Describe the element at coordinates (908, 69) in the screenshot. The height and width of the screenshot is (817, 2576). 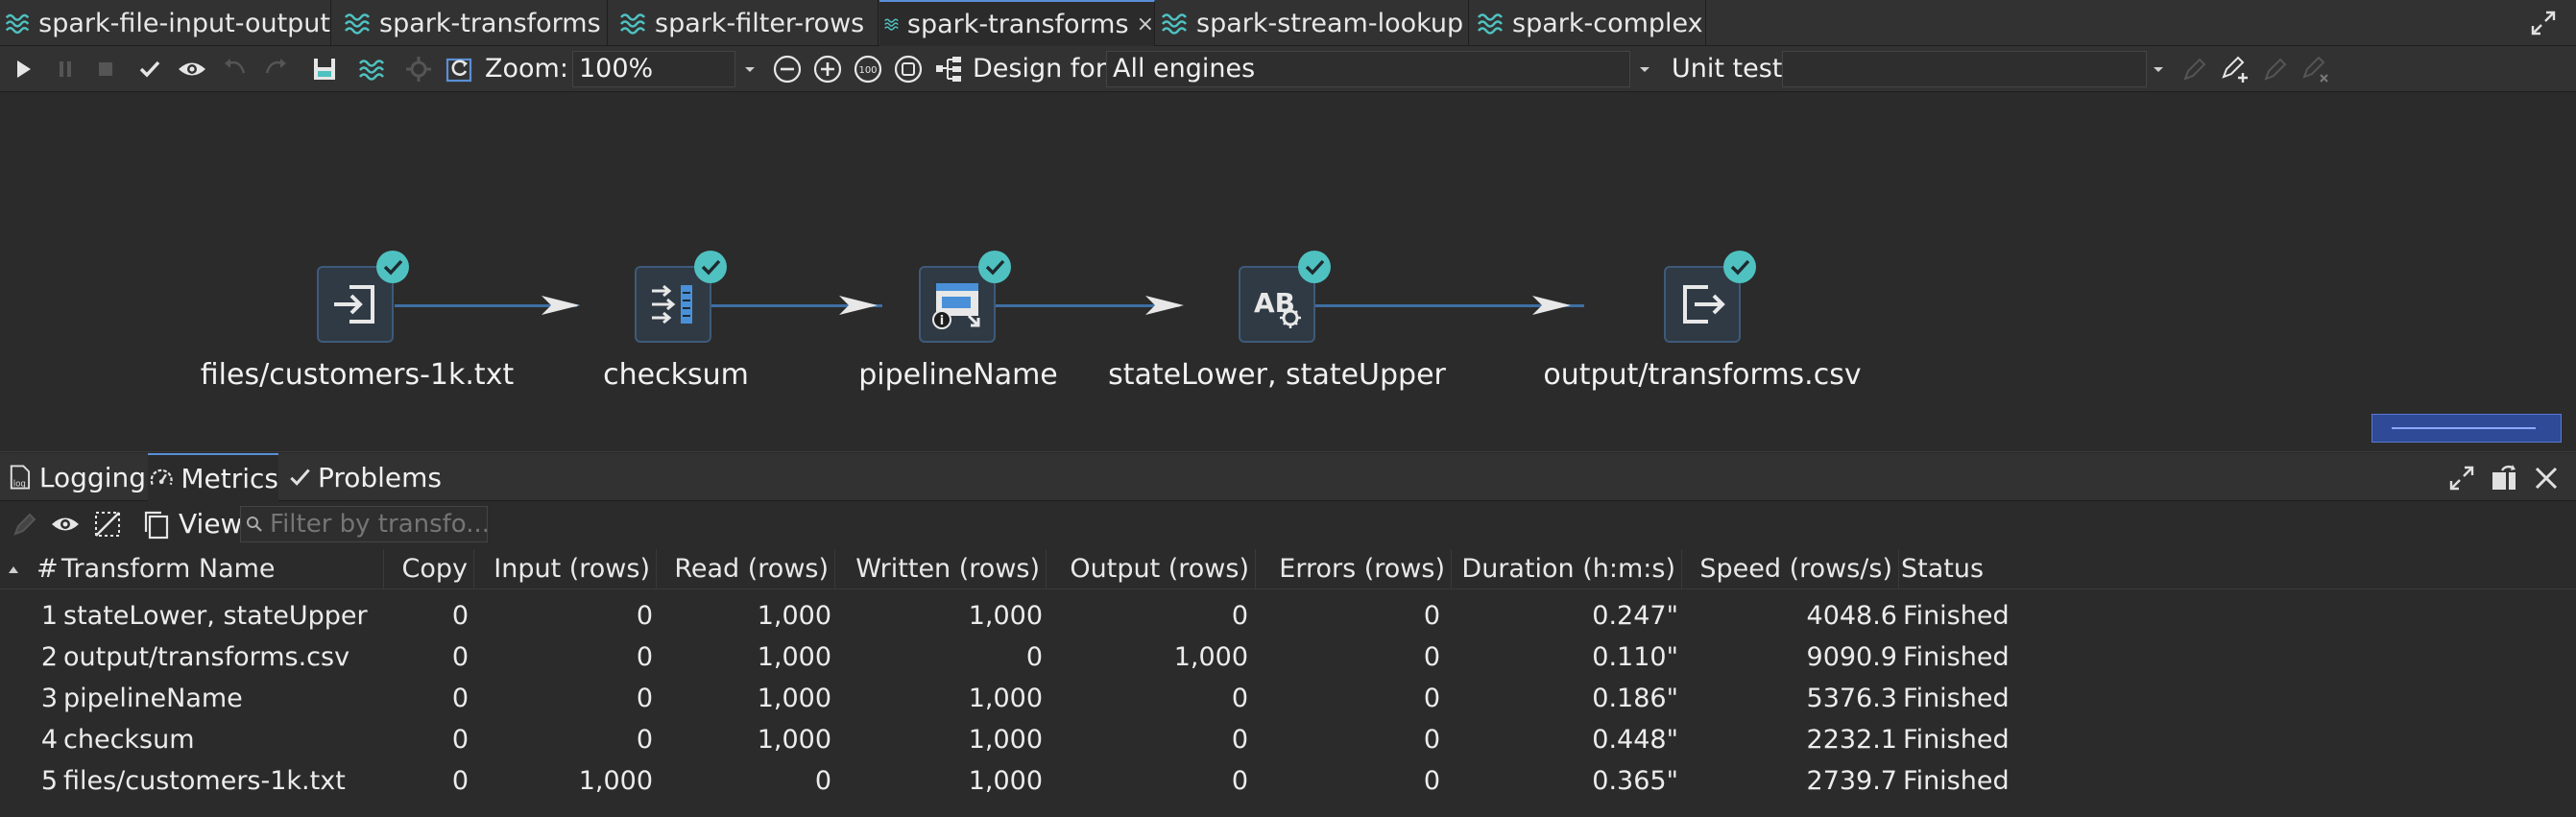
I see `zoom-fit-icon` at that location.